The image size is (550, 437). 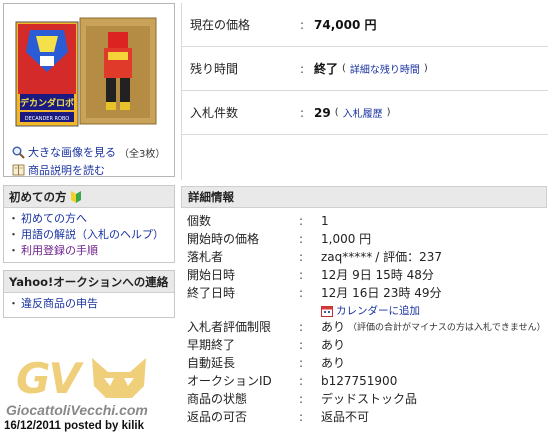 I want to click on contact-panel-header: Yahoo!オークションへの連絡, so click(x=89, y=282).